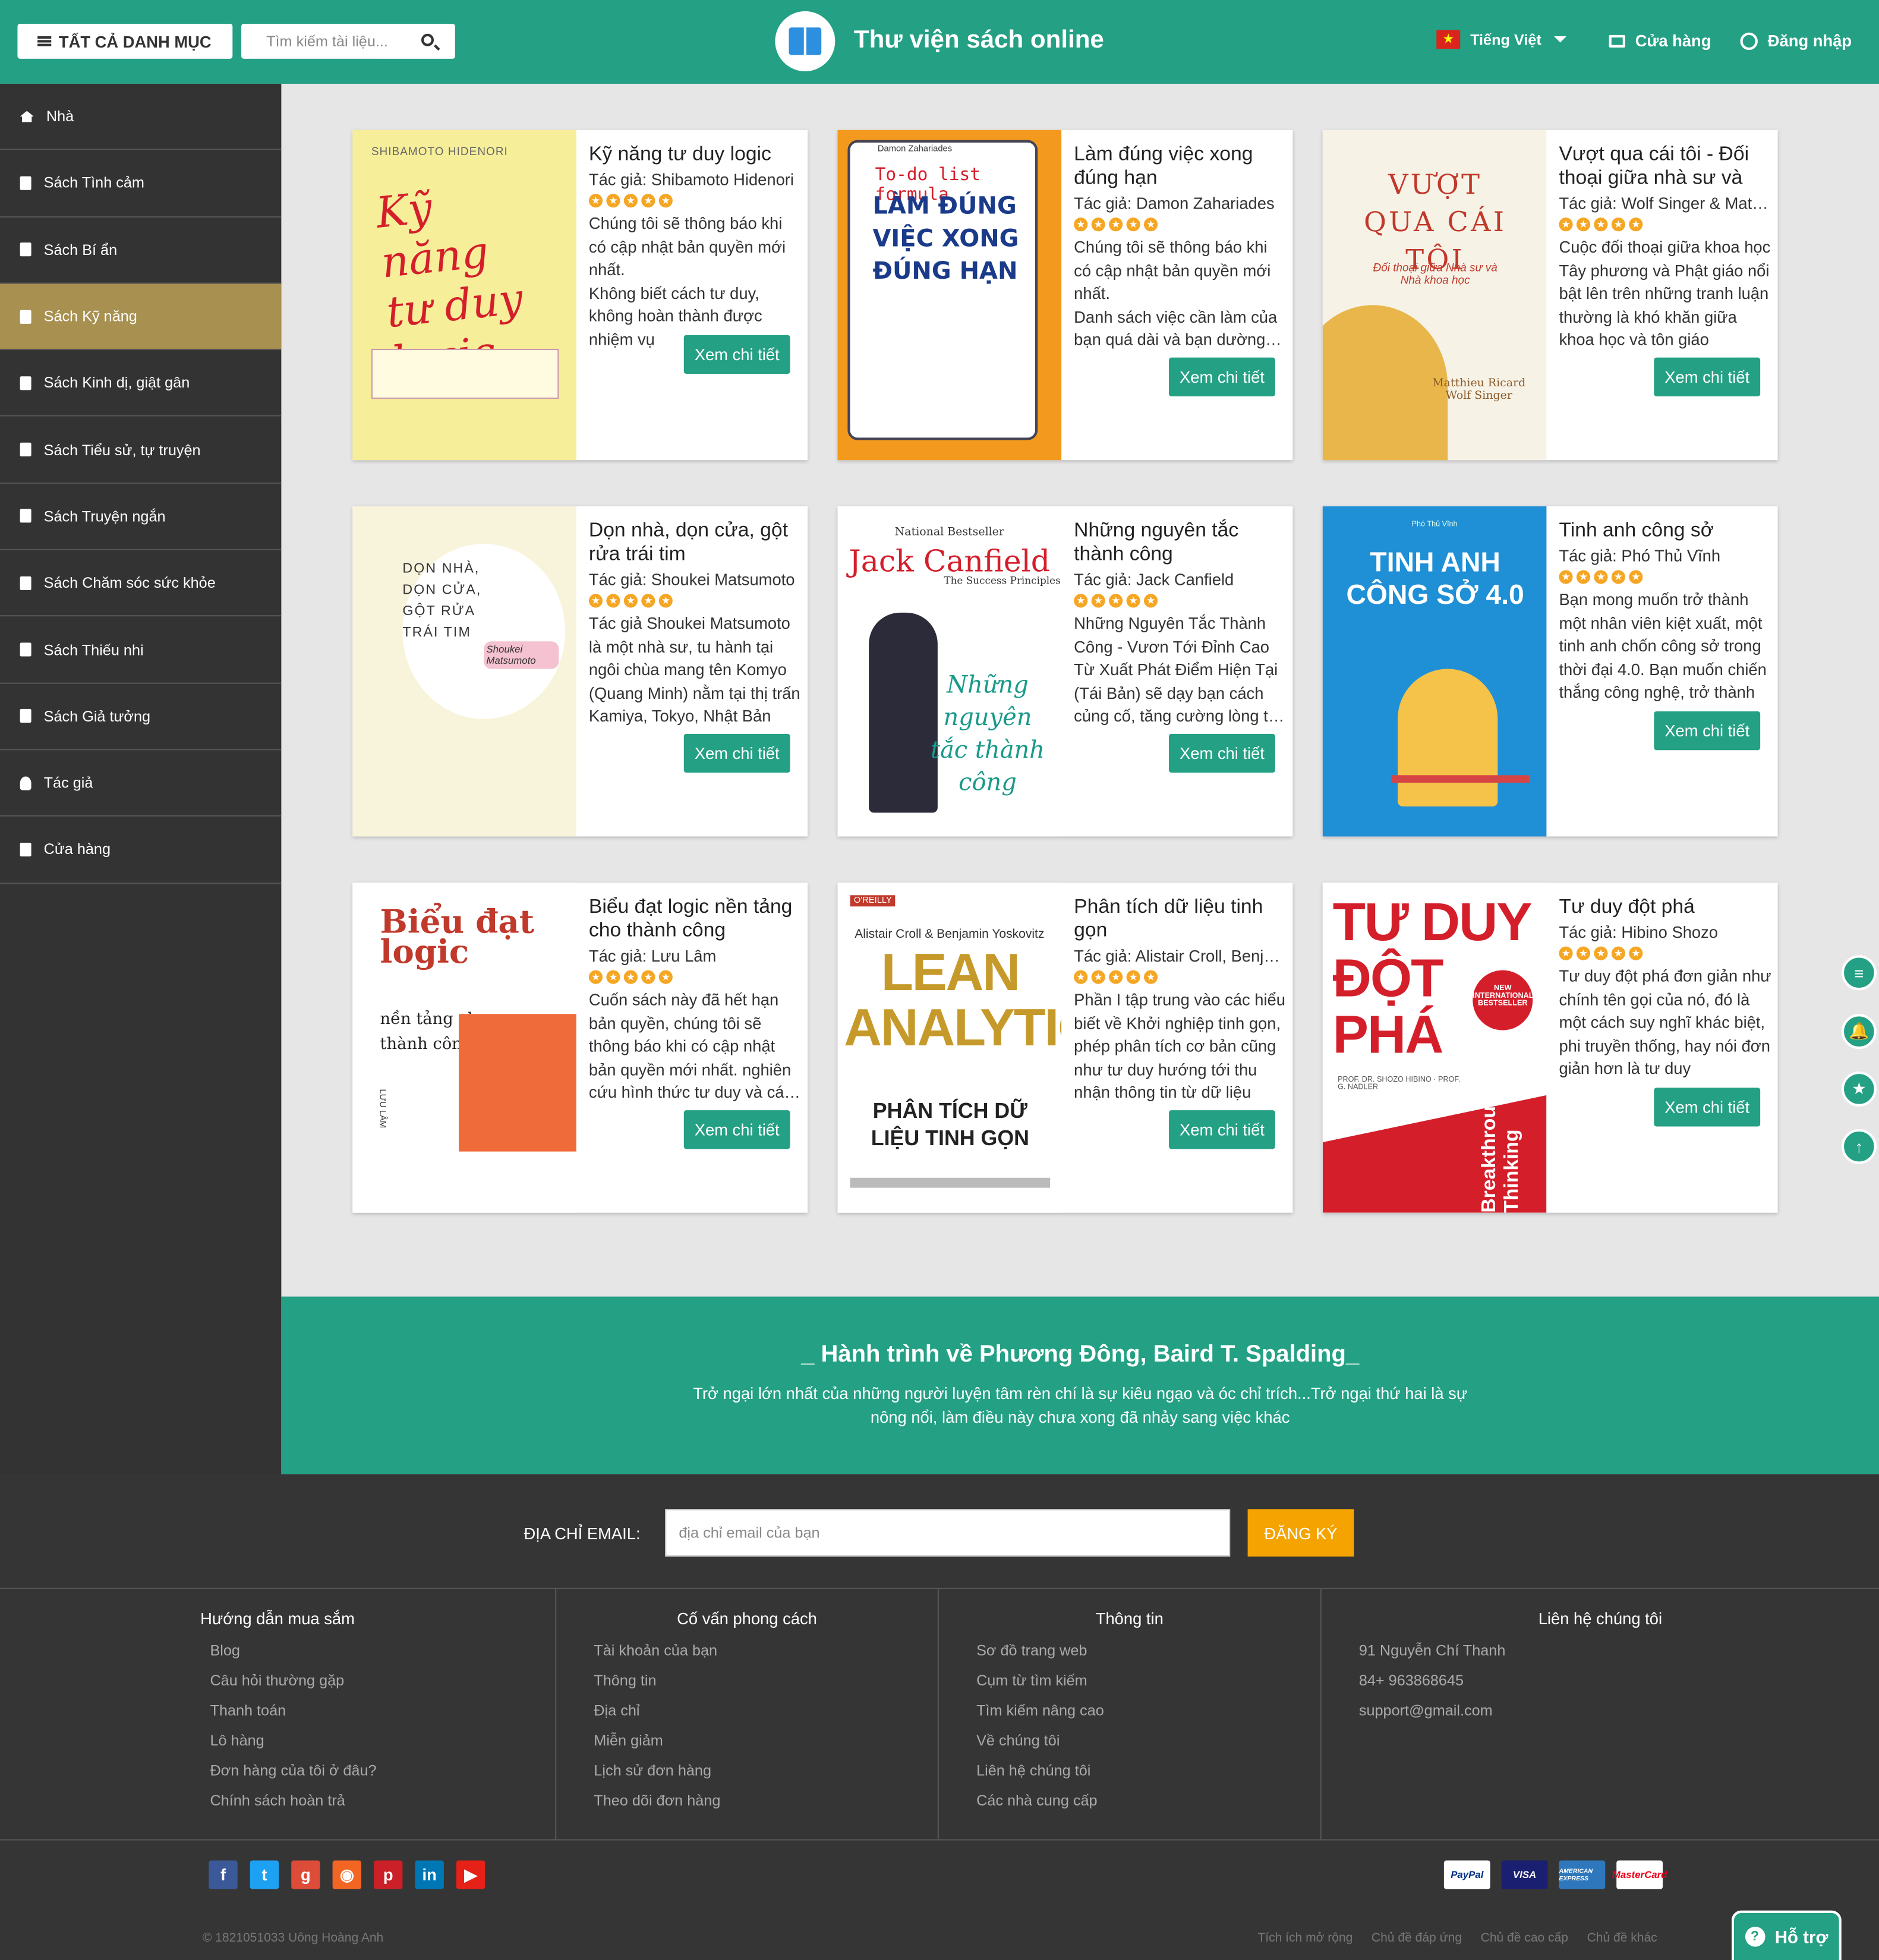 The image size is (1879, 1960). I want to click on bottom-link: Chủ đề khác, so click(1622, 1938).